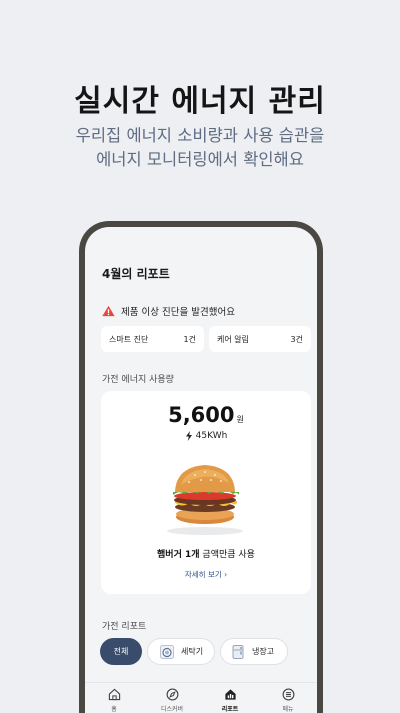 This screenshot has height=713, width=400. What do you see at coordinates (200, 159) in the screenshot?
I see `hero-subtitle-line-2: 에너지 모니터링에서 확인해요` at bounding box center [200, 159].